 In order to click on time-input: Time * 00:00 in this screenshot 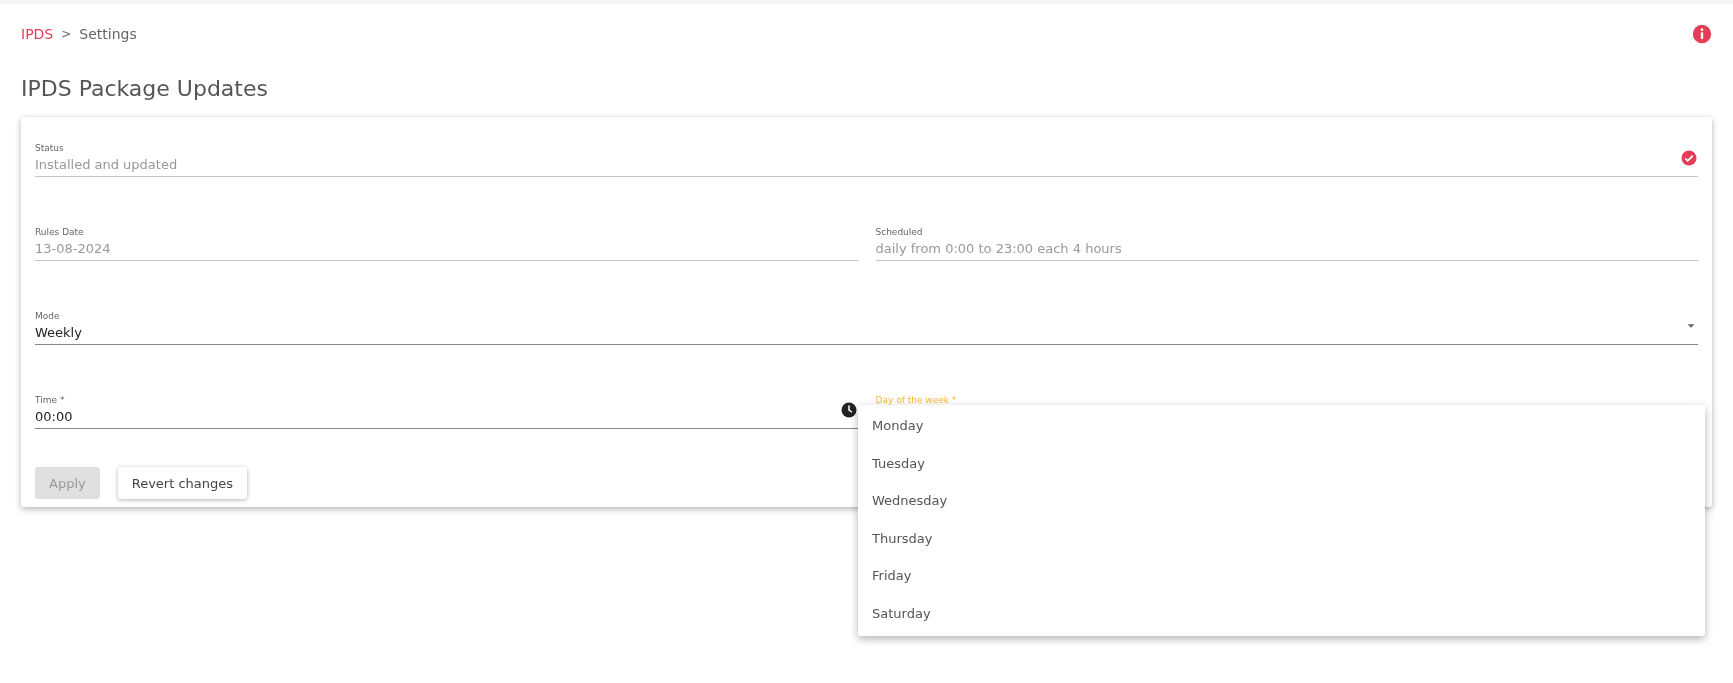, I will do `click(446, 412)`.